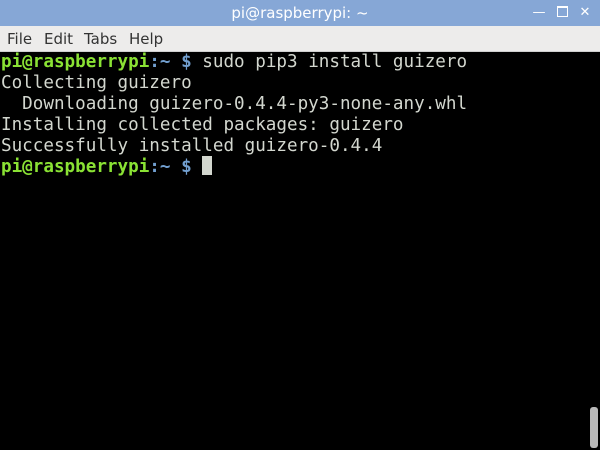 This screenshot has height=450, width=600. What do you see at coordinates (335, 62) in the screenshot?
I see `command-text: sudo pip3 install guizero` at bounding box center [335, 62].